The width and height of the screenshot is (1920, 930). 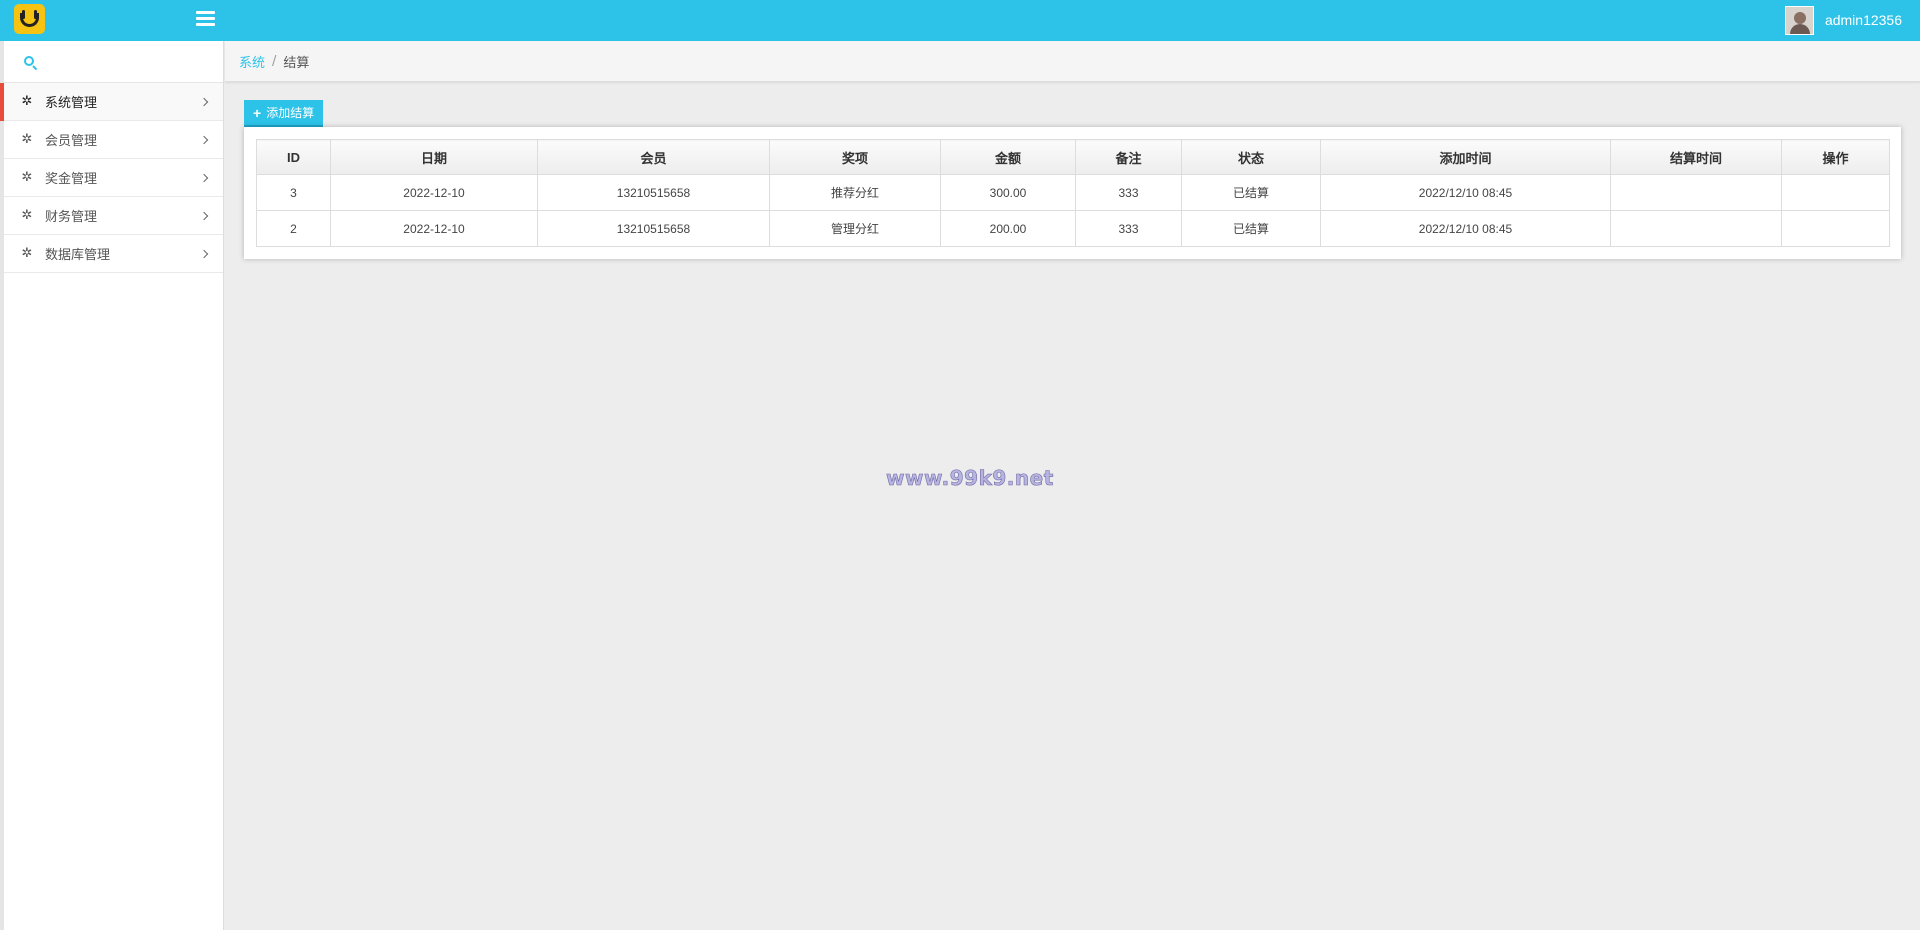 What do you see at coordinates (1008, 228) in the screenshot?
I see `table-cell: 200.00` at bounding box center [1008, 228].